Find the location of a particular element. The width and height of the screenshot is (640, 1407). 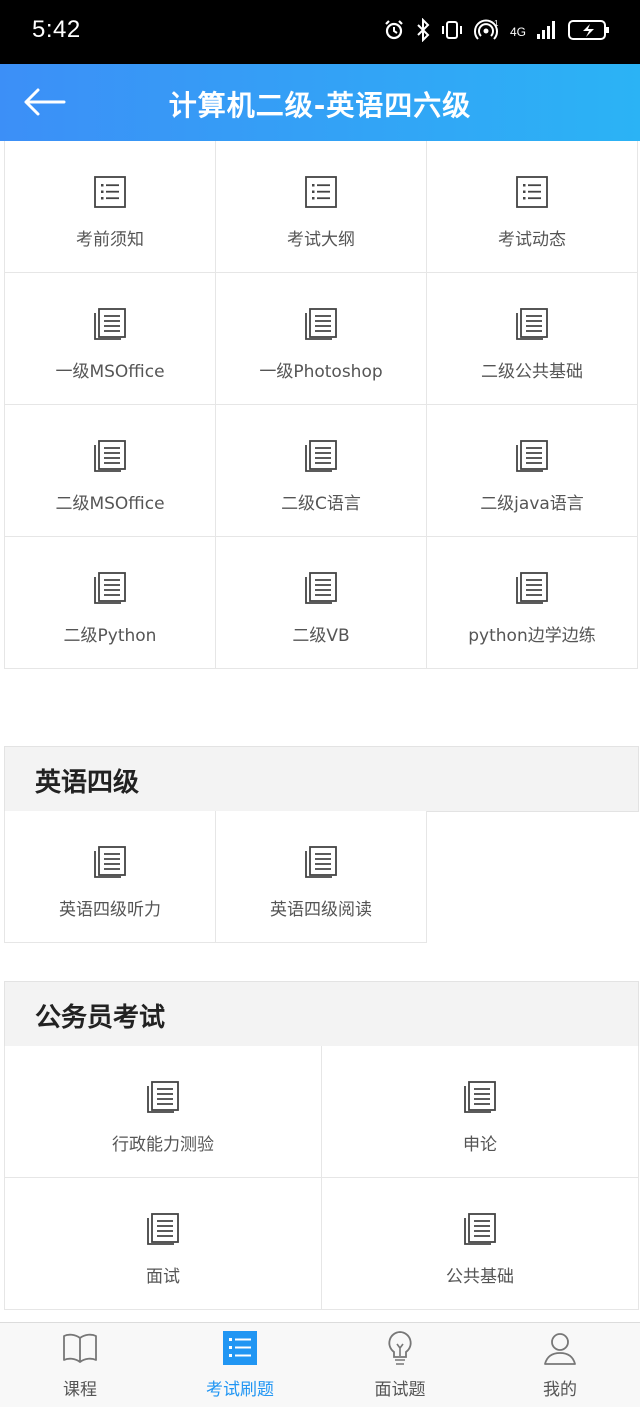

cet4-grid: 英语四级听力 英语四级阅读 is located at coordinates (321, 877).